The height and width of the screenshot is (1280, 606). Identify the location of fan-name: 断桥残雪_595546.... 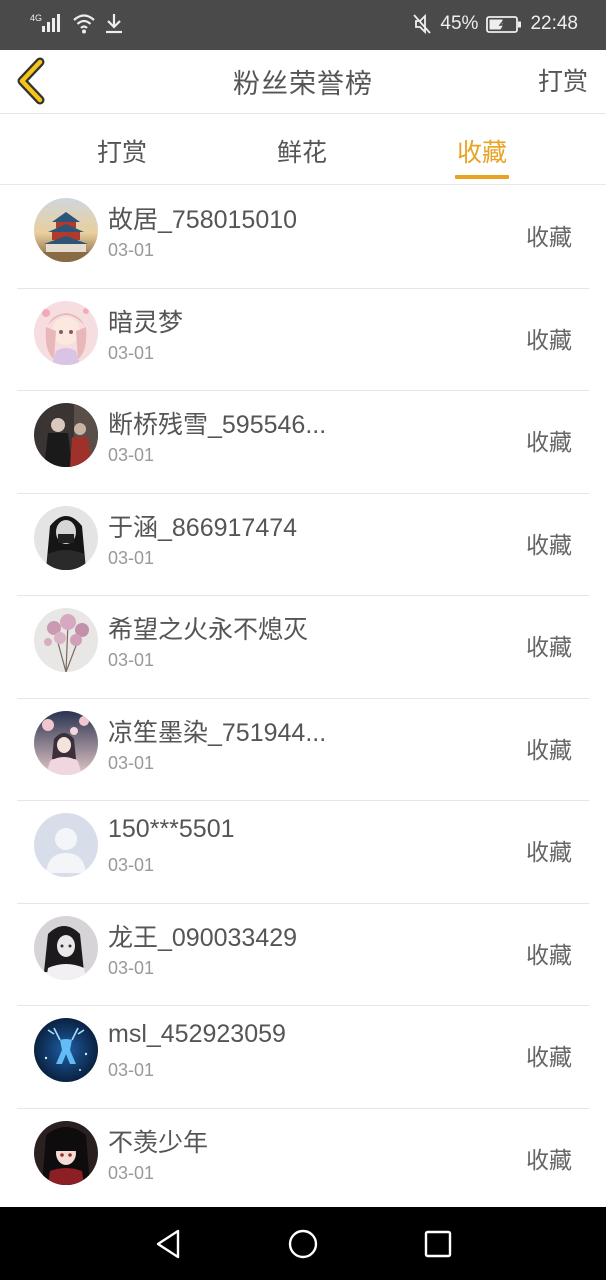
(217, 425).